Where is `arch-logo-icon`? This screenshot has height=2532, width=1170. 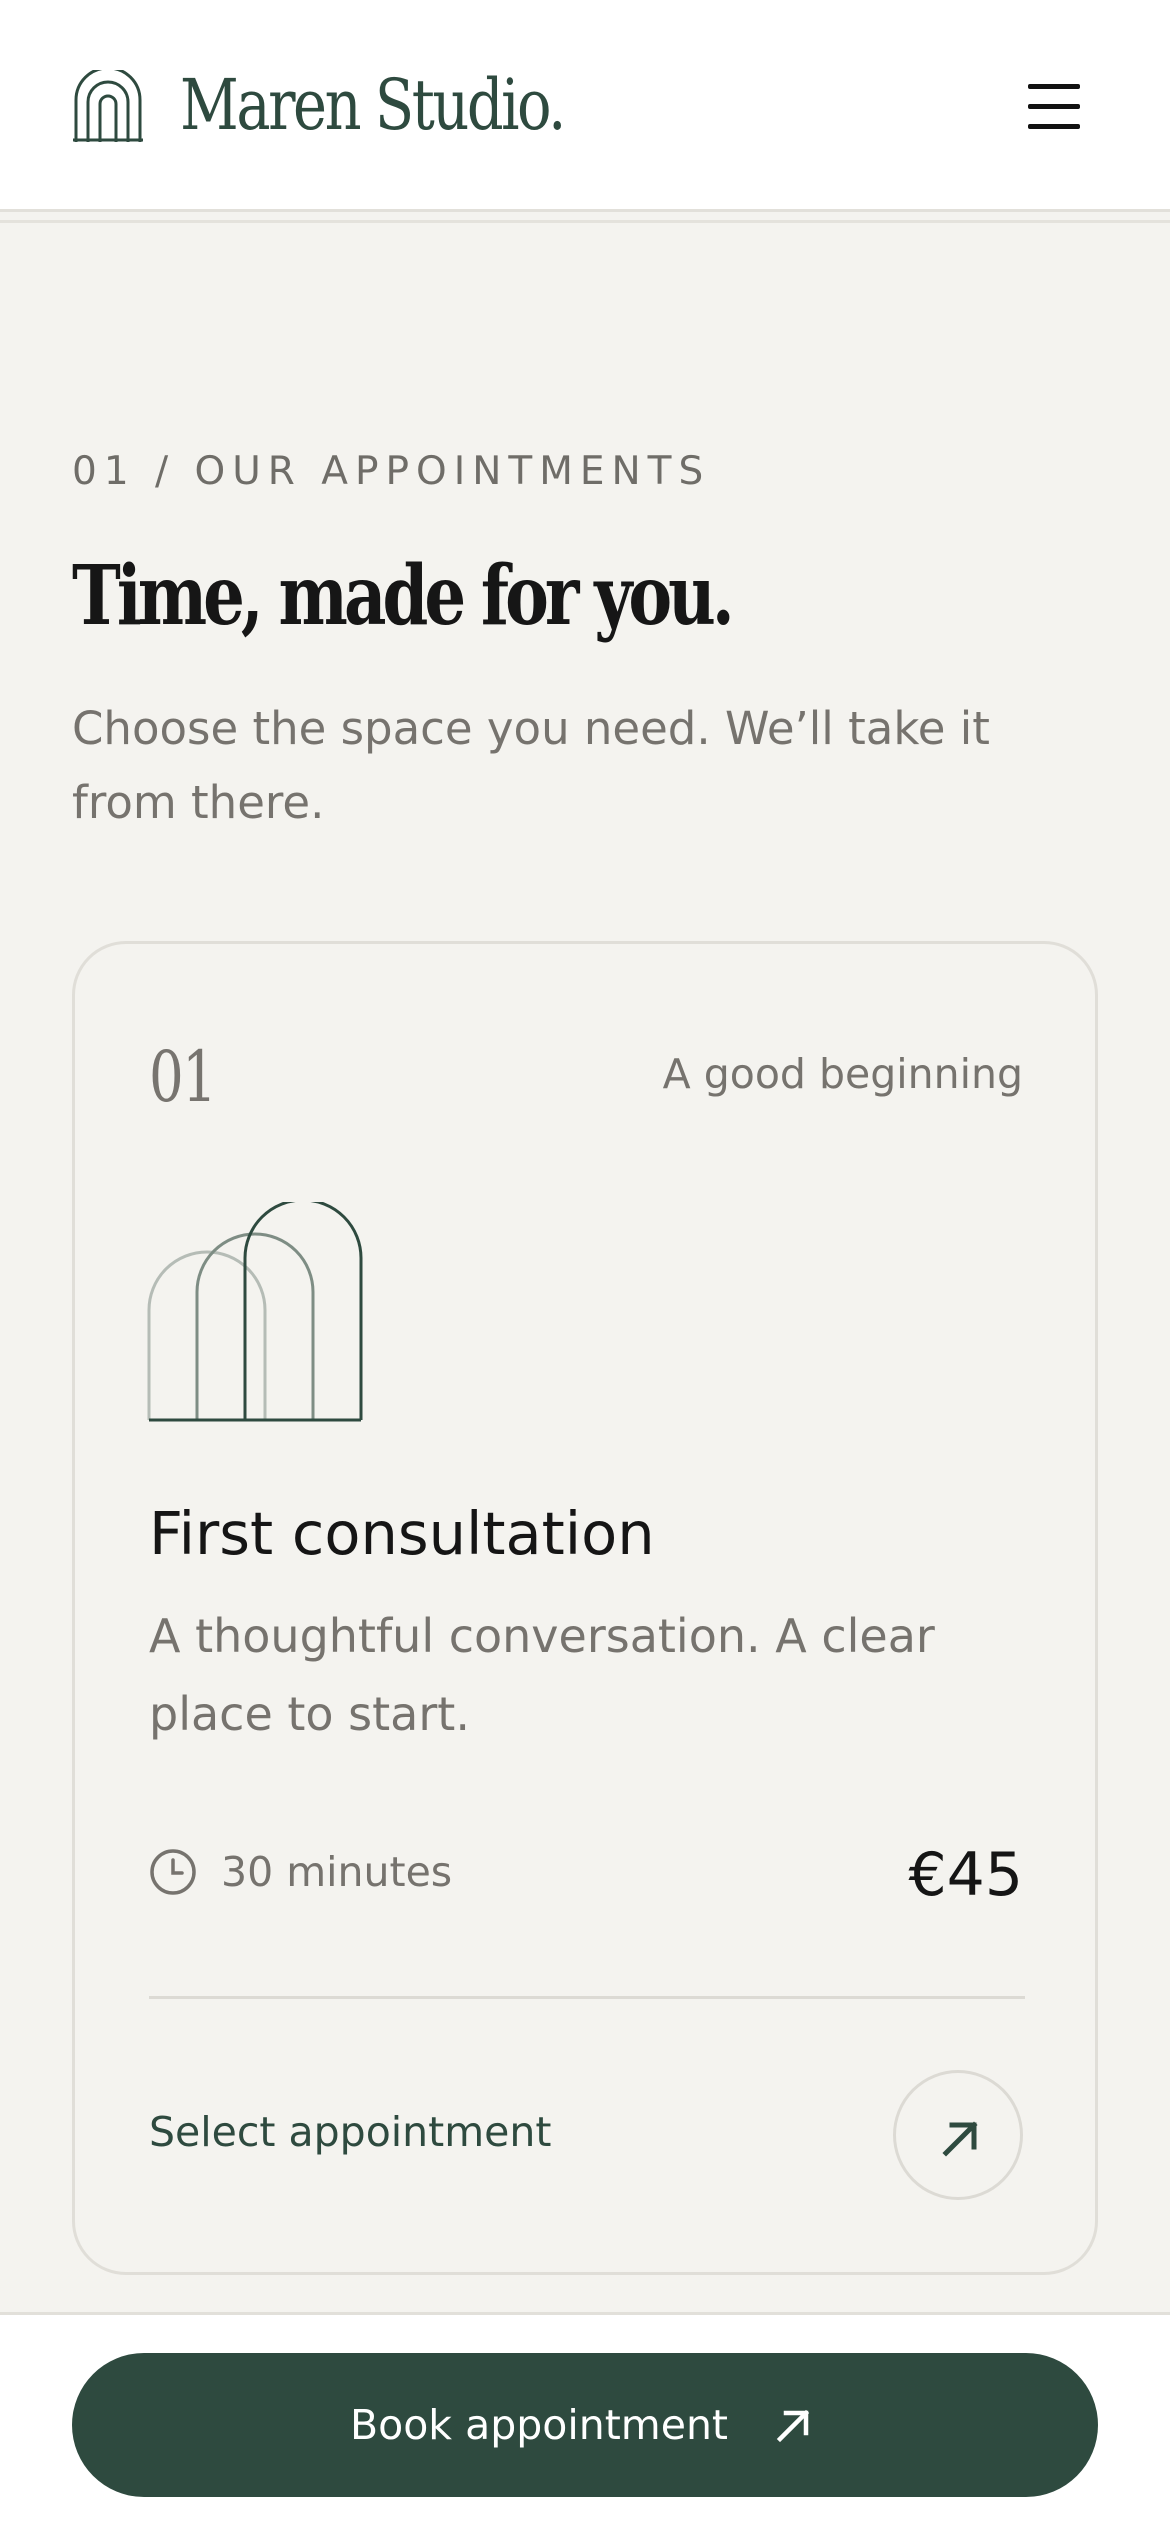 arch-logo-icon is located at coordinates (108, 104).